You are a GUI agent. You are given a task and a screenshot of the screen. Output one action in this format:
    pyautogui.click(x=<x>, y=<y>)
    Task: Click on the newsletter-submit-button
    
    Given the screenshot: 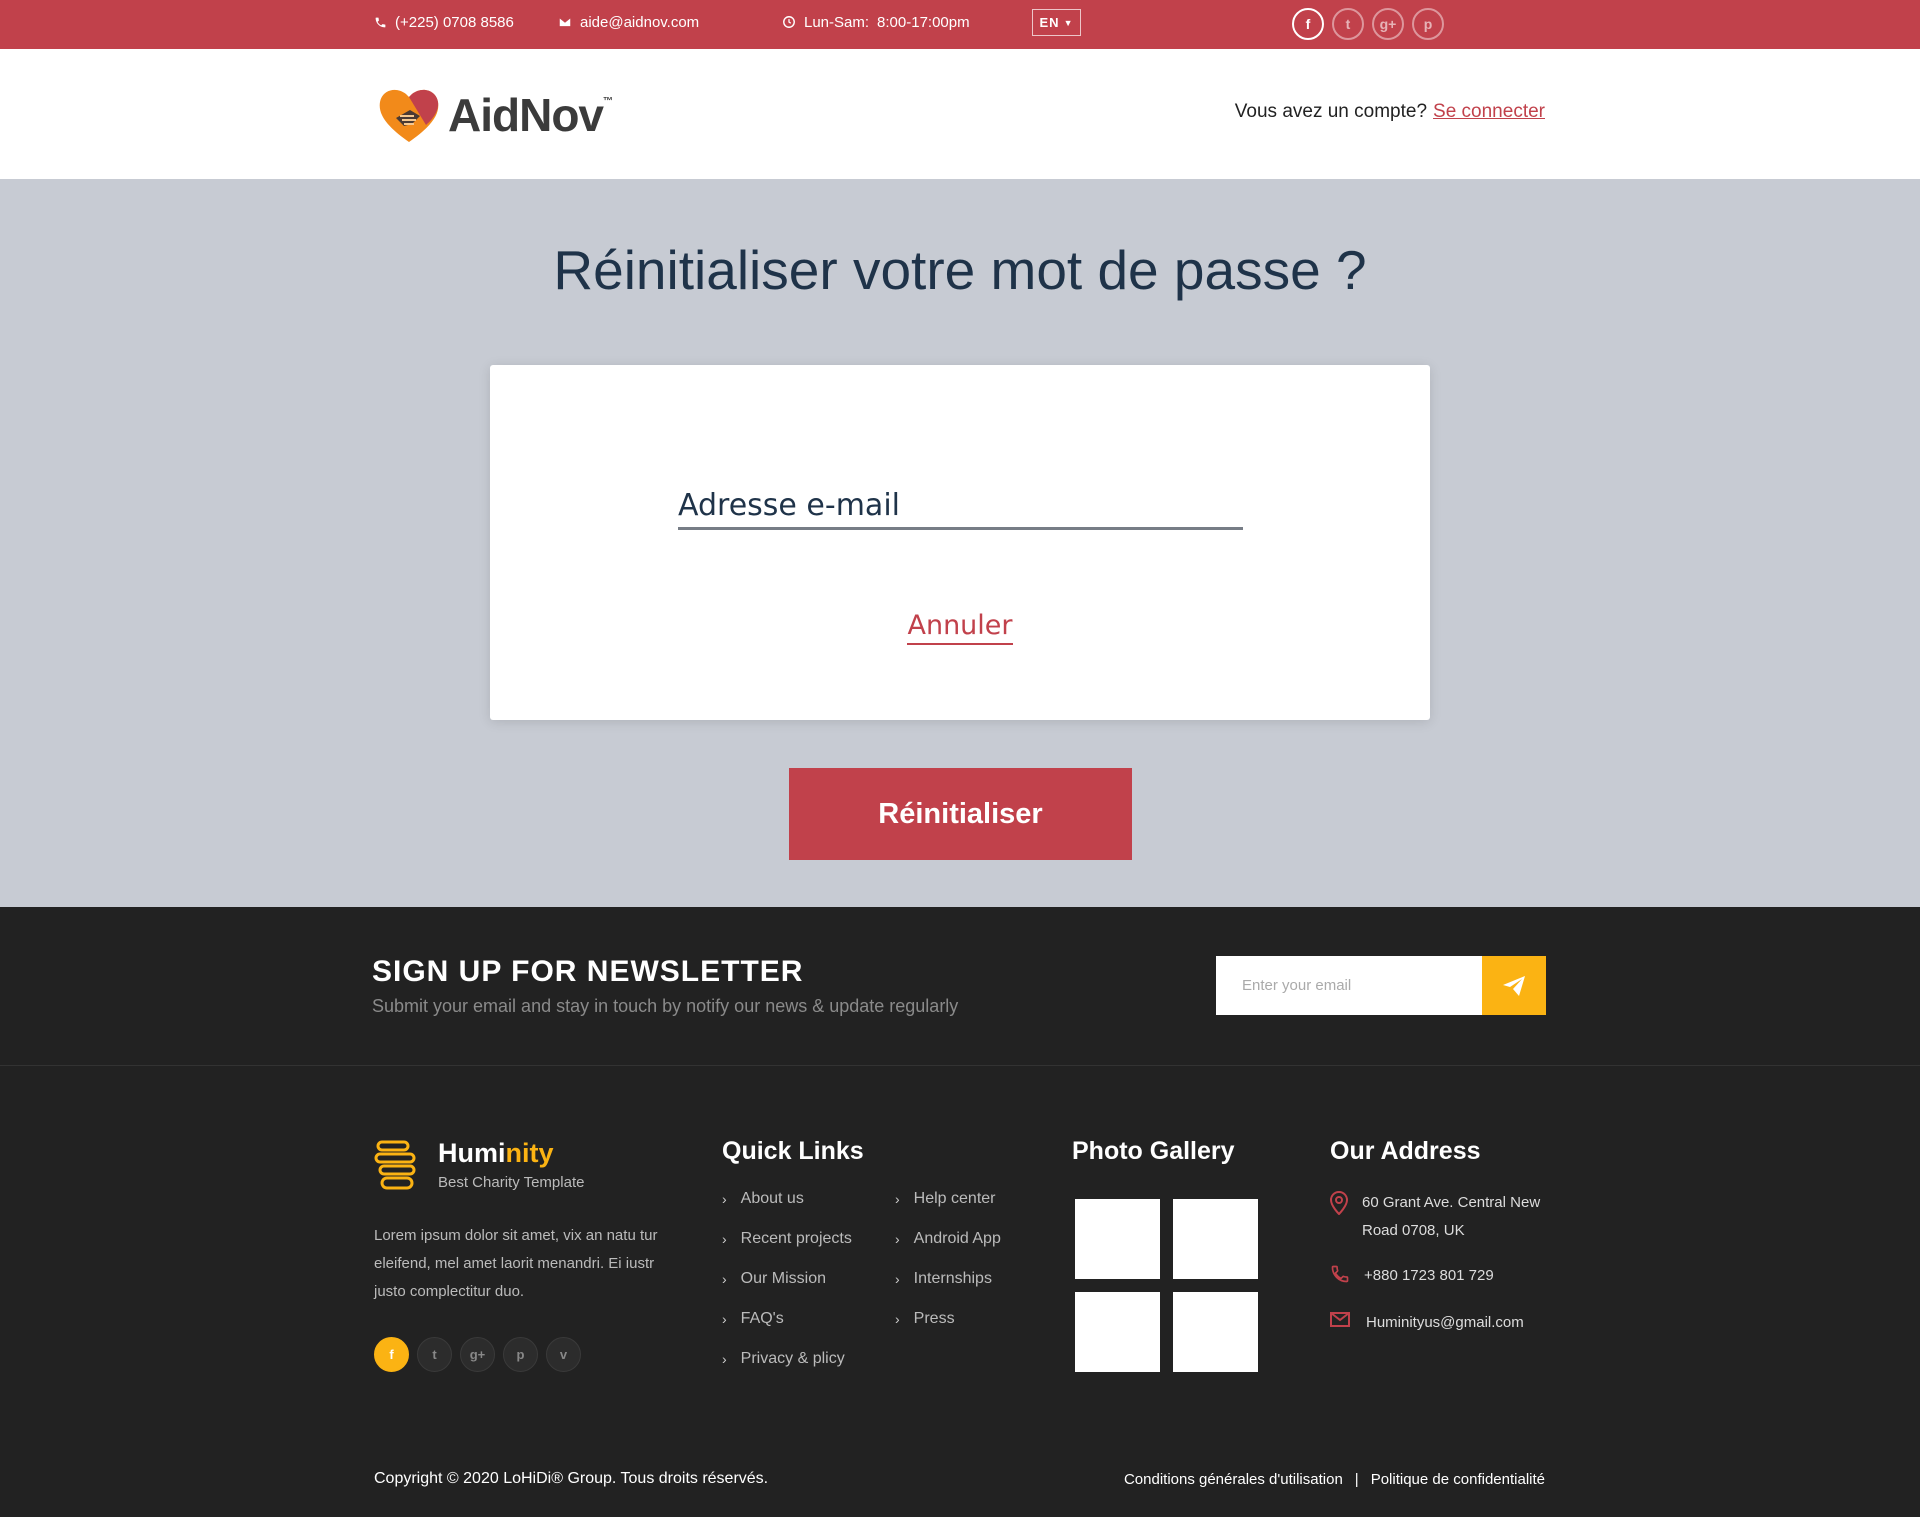 What is the action you would take?
    pyautogui.click(x=1514, y=985)
    